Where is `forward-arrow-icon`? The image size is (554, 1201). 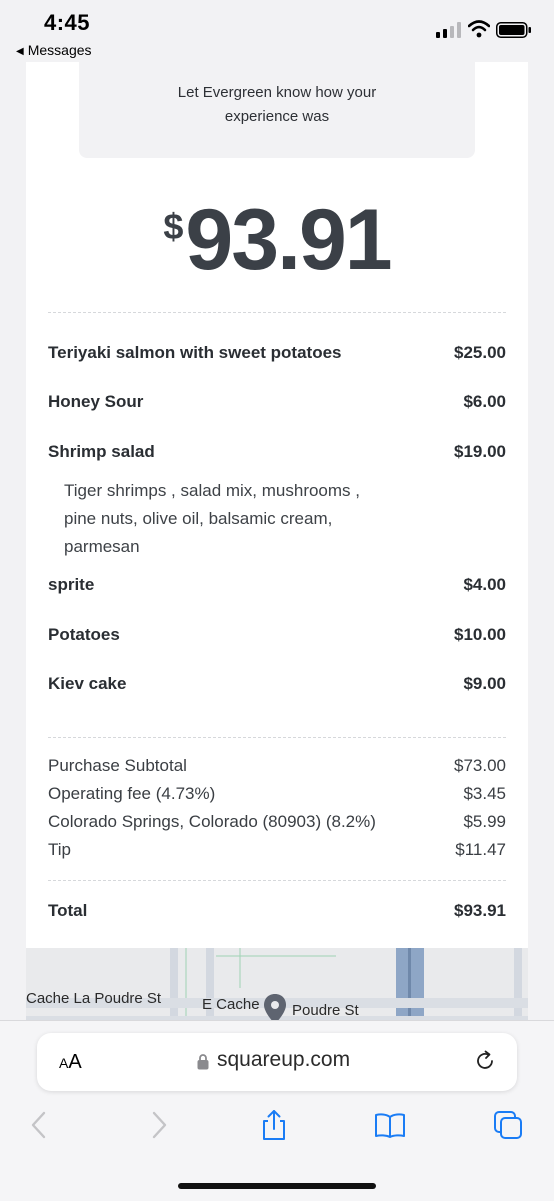
forward-arrow-icon is located at coordinates (158, 1125).